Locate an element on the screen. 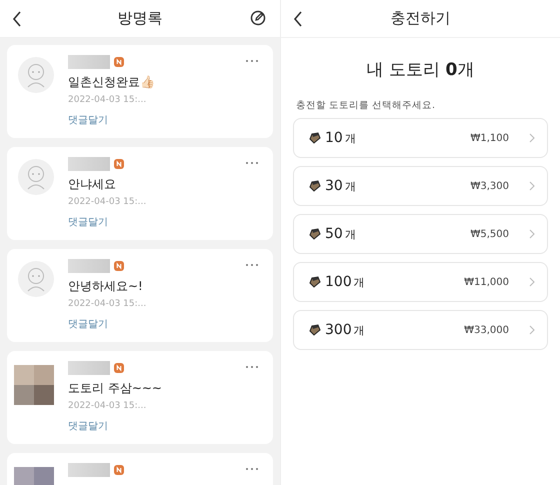 The image size is (560, 485). charge-option: 300 개 ₩33,000 is located at coordinates (420, 330).